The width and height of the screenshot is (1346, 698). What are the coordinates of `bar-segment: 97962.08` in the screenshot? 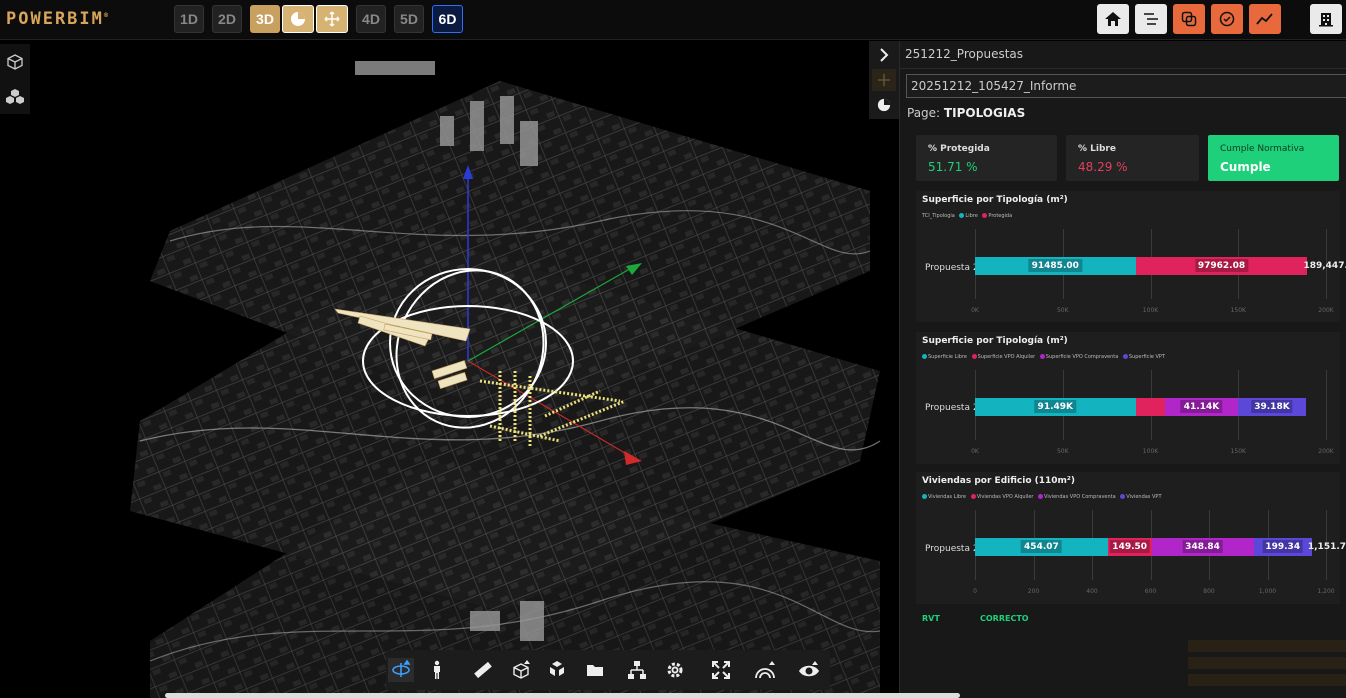 It's located at (1221, 266).